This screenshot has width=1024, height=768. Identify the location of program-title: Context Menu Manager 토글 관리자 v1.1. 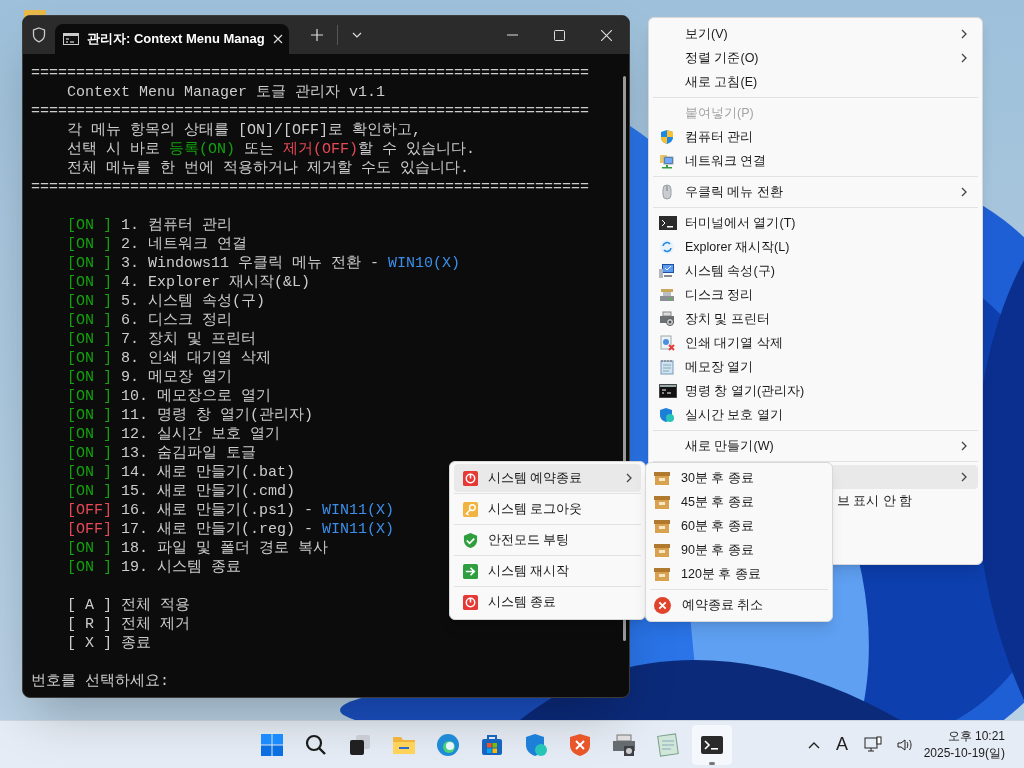
(226, 92).